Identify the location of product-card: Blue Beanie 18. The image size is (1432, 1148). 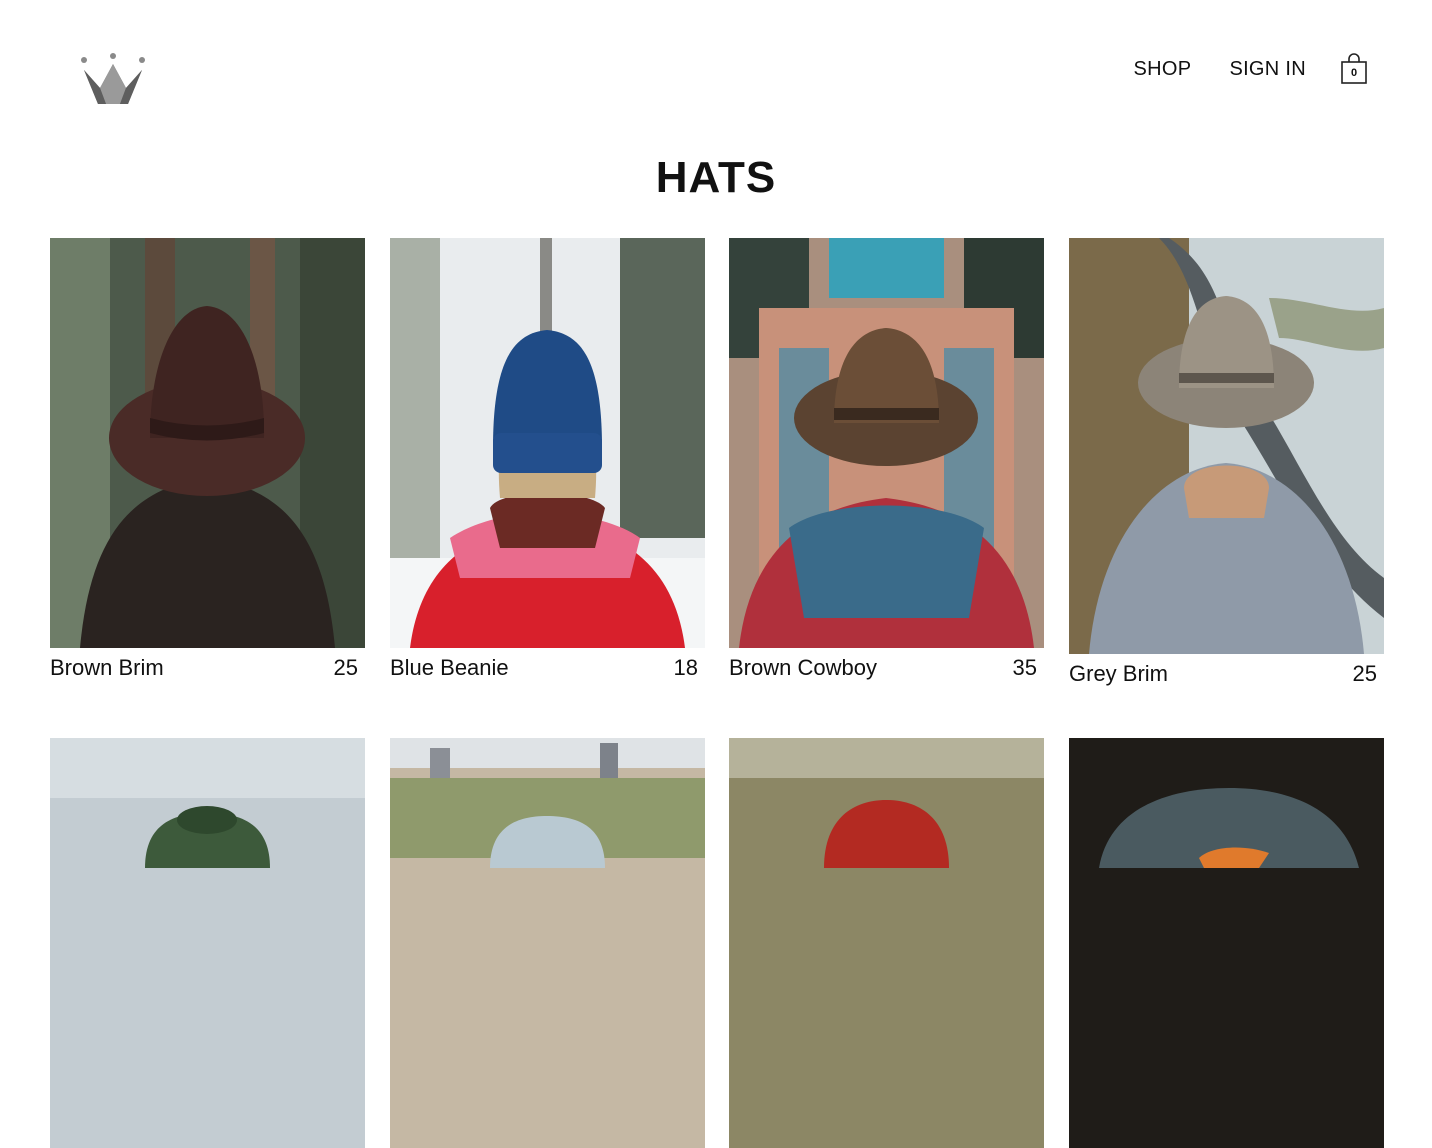
(547, 459).